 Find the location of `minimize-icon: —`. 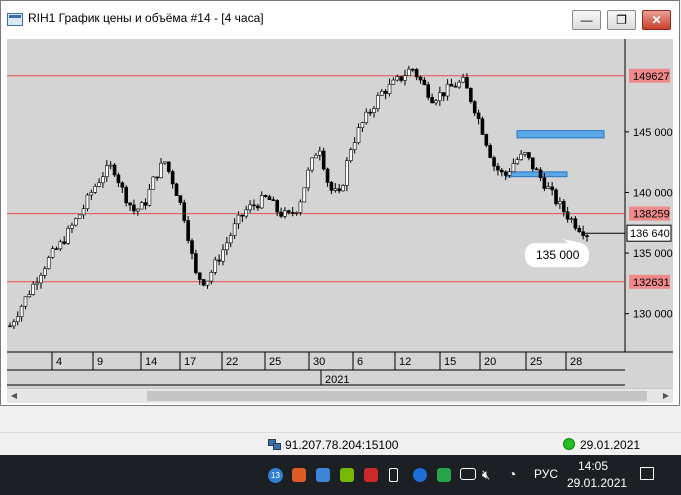

minimize-icon: — is located at coordinates (586, 20).